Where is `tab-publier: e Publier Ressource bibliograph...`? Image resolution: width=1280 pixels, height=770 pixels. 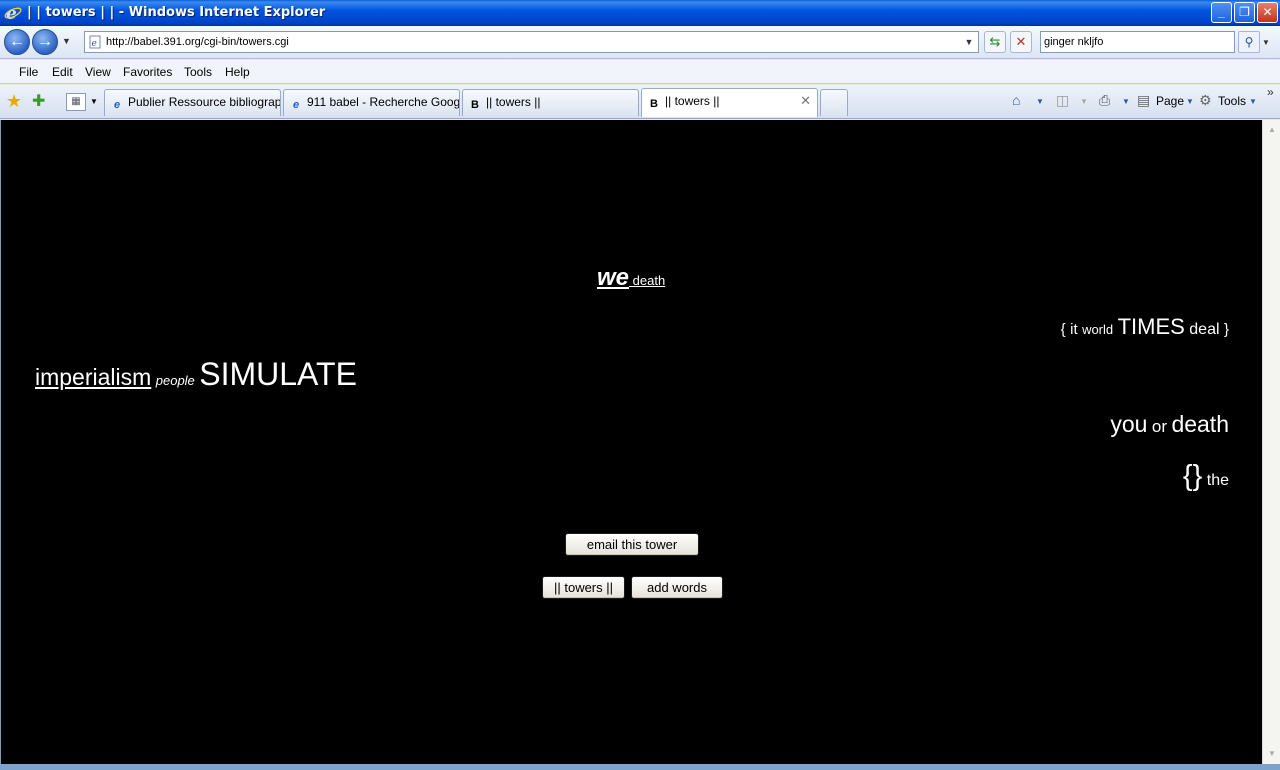
tab-publier: e Publier Ressource bibliograph... is located at coordinates (192, 102).